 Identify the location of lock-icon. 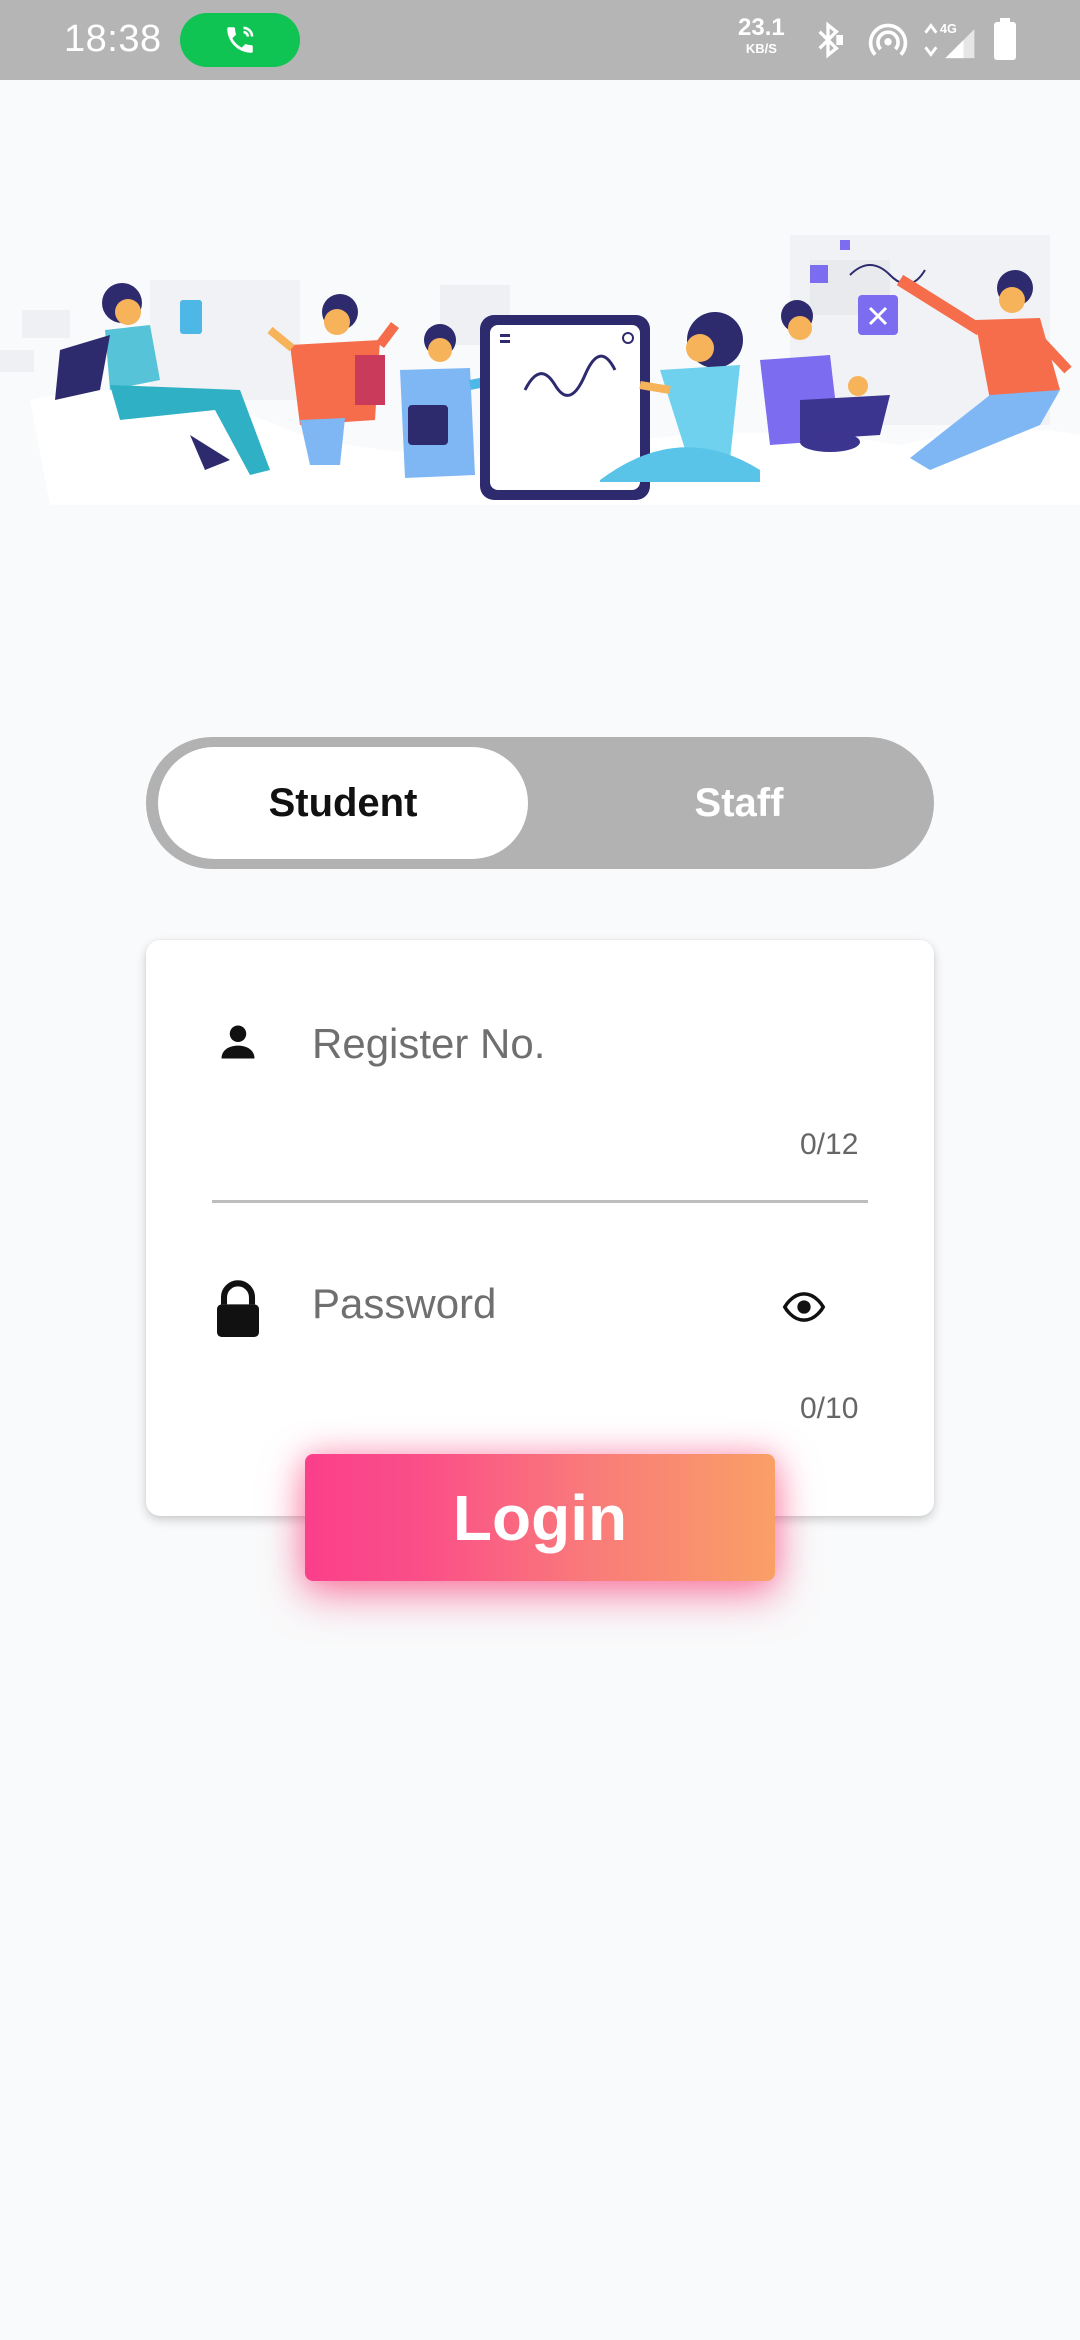
(238, 1308).